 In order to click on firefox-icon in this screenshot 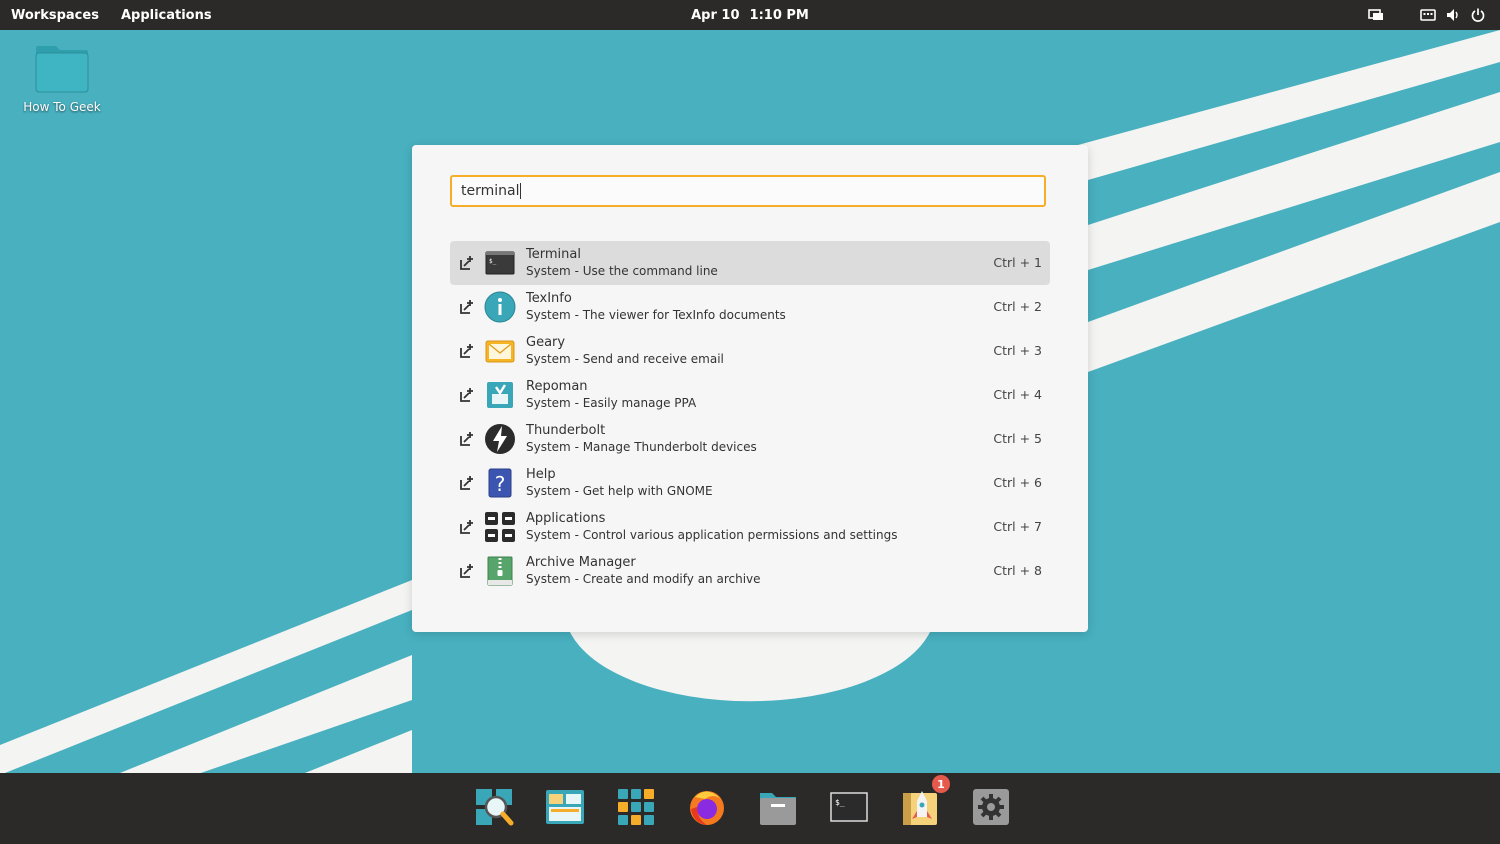, I will do `click(707, 807)`.